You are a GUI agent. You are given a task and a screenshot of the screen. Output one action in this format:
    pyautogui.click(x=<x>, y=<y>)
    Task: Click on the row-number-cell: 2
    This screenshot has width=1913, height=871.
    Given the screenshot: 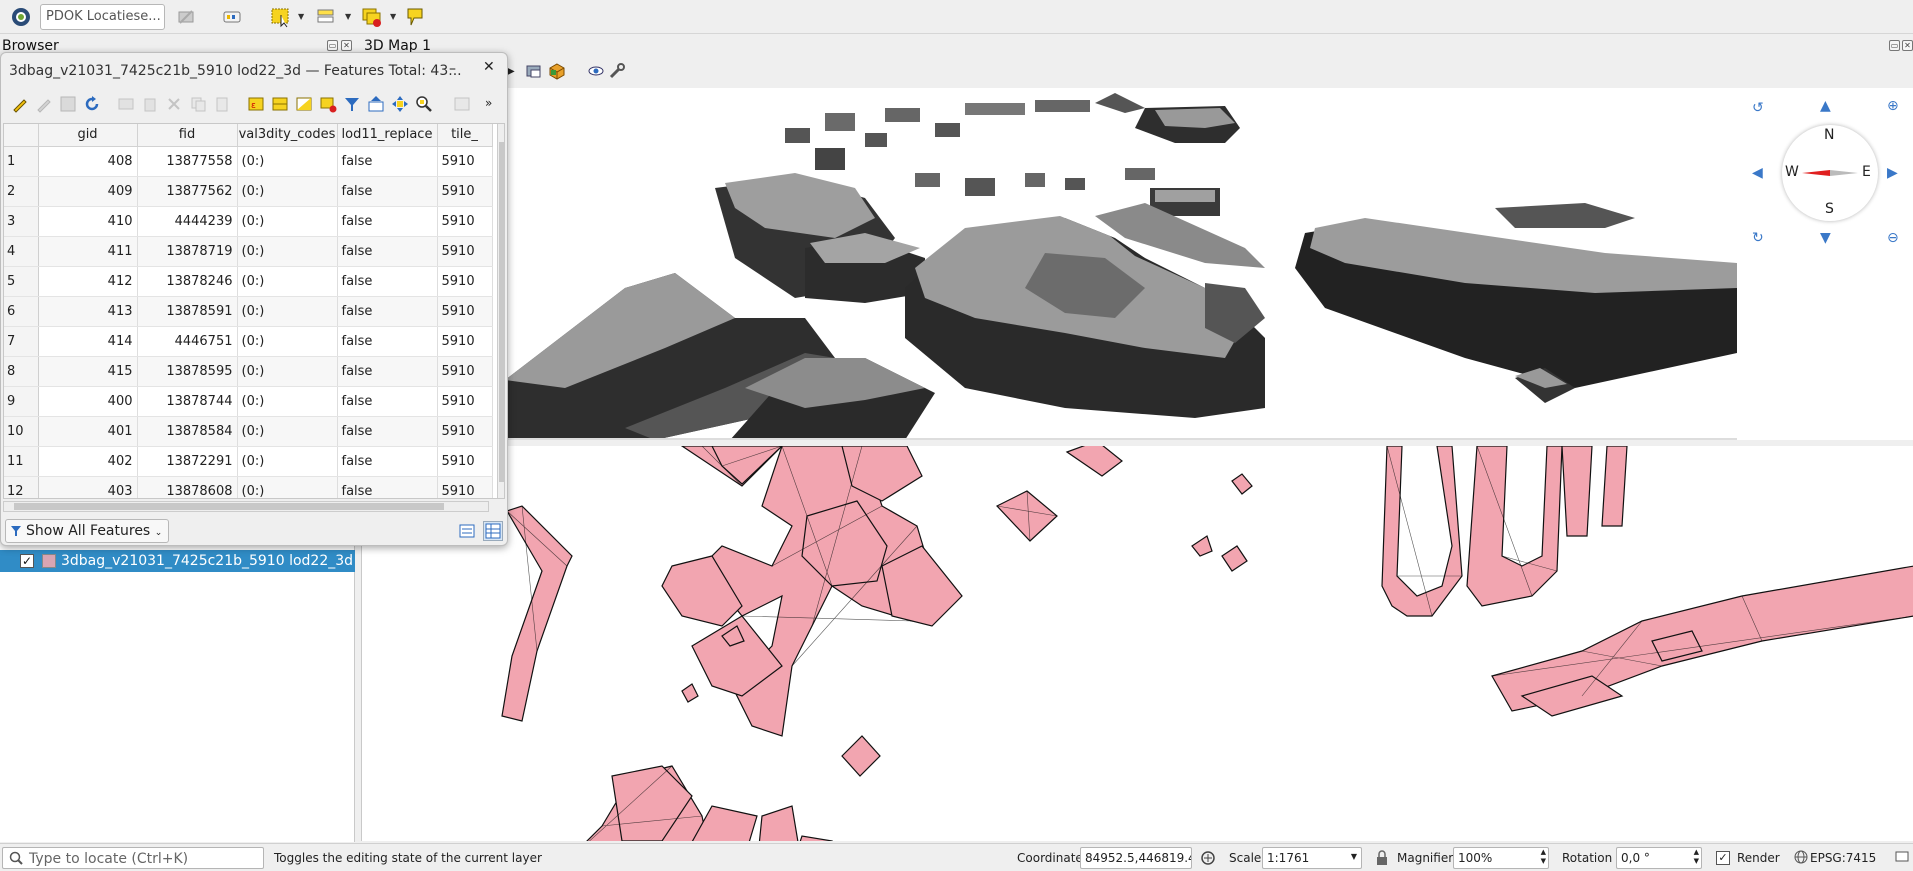 What is the action you would take?
    pyautogui.click(x=21, y=191)
    